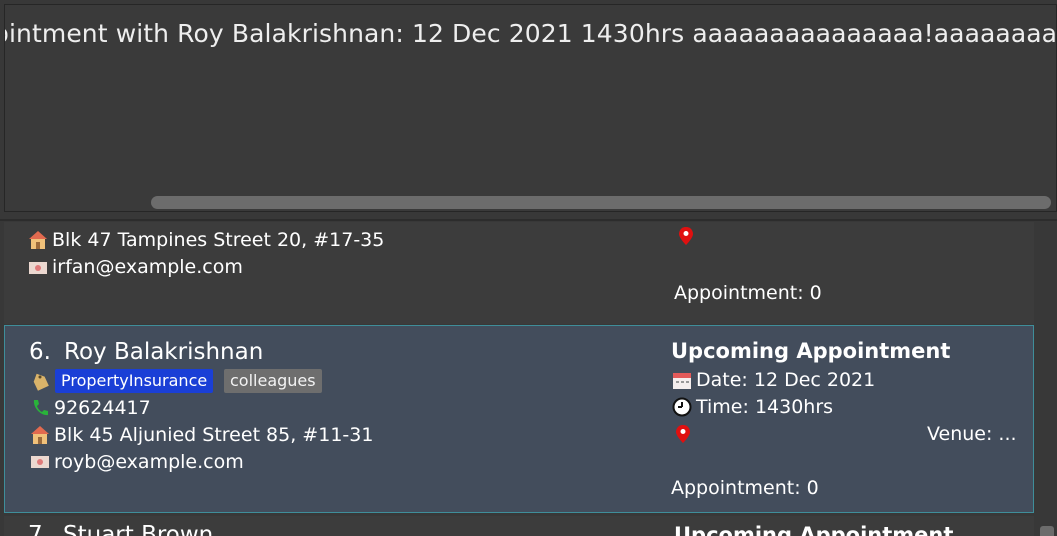 This screenshot has width=1057, height=536. I want to click on person-index: 6., so click(40, 352).